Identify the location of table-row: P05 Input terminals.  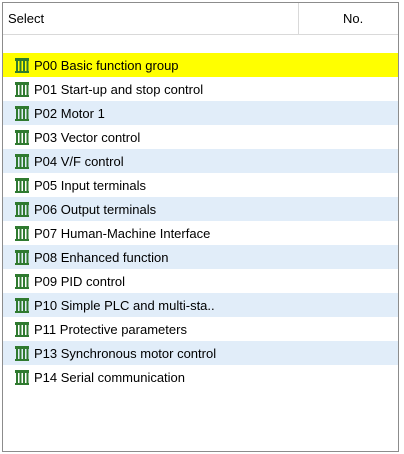
(200, 185).